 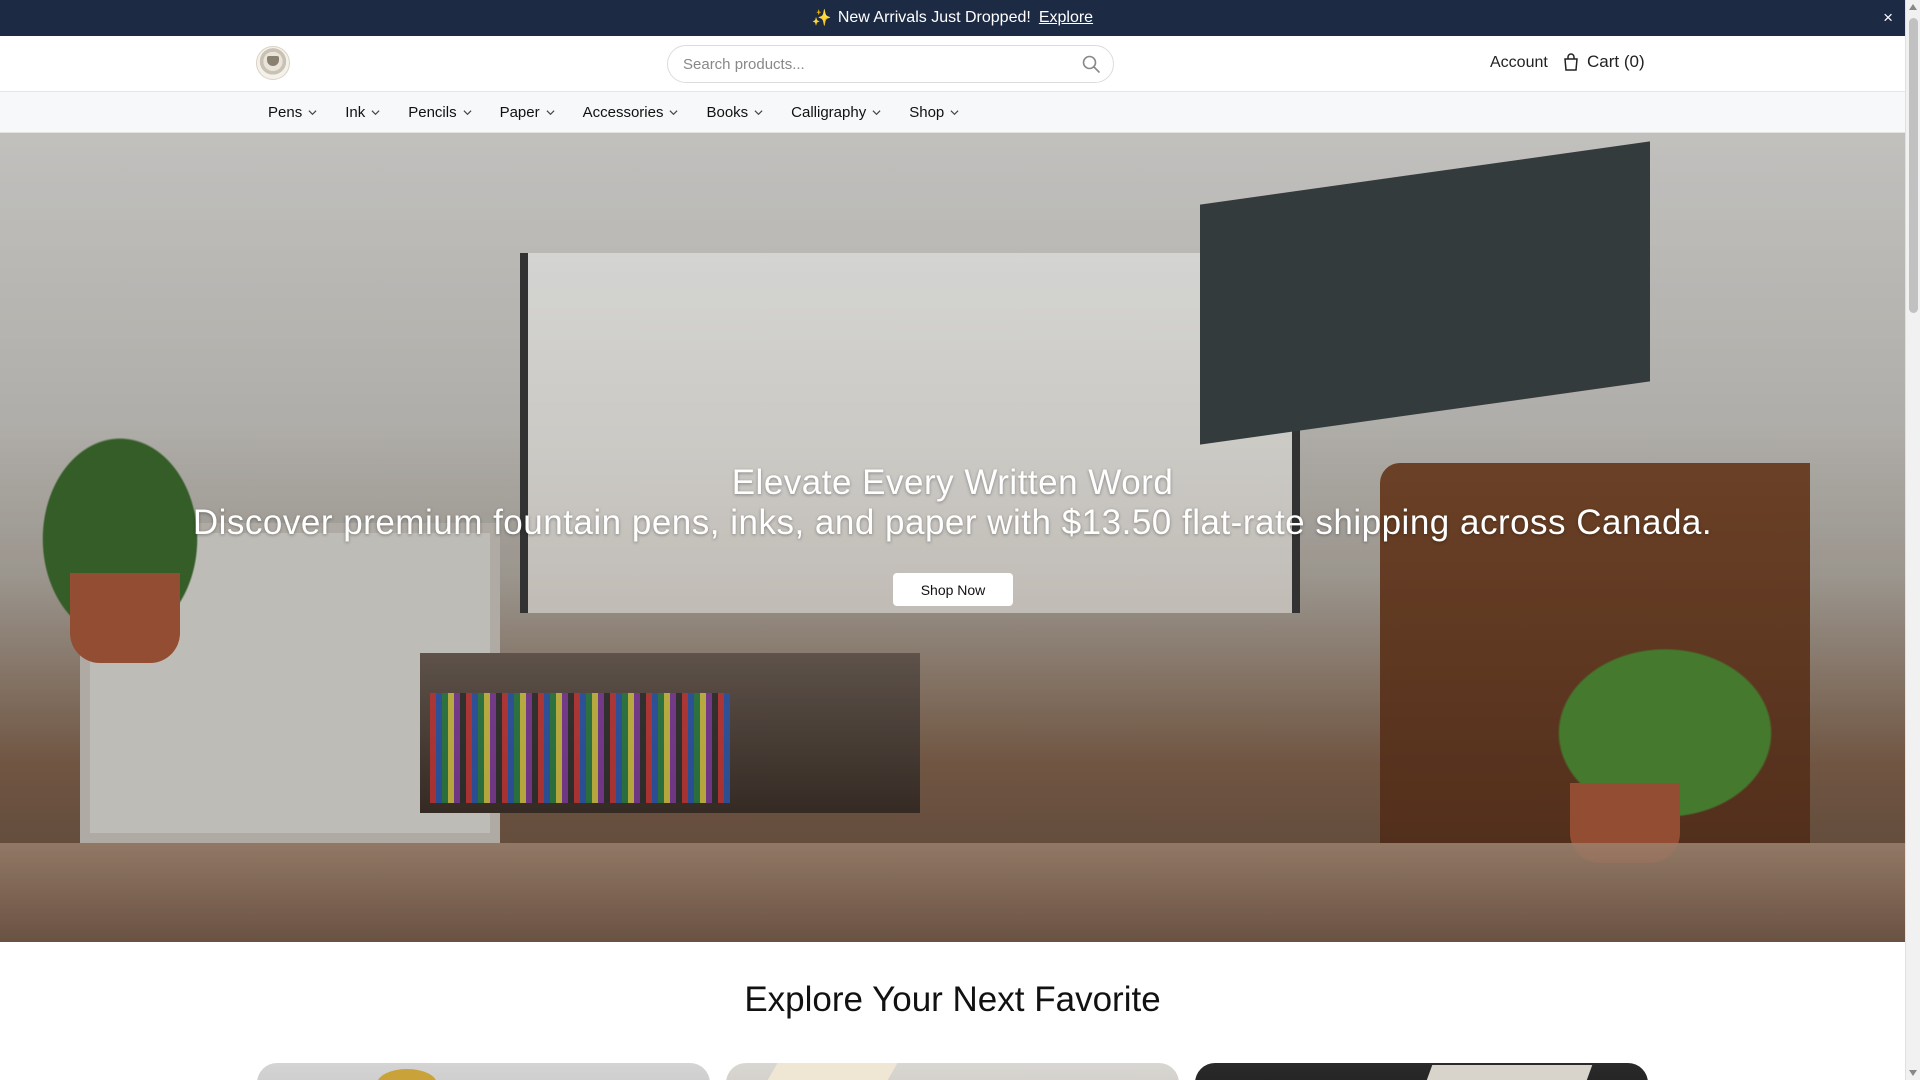 What do you see at coordinates (1912, 540) in the screenshot?
I see `page-scrollbar` at bounding box center [1912, 540].